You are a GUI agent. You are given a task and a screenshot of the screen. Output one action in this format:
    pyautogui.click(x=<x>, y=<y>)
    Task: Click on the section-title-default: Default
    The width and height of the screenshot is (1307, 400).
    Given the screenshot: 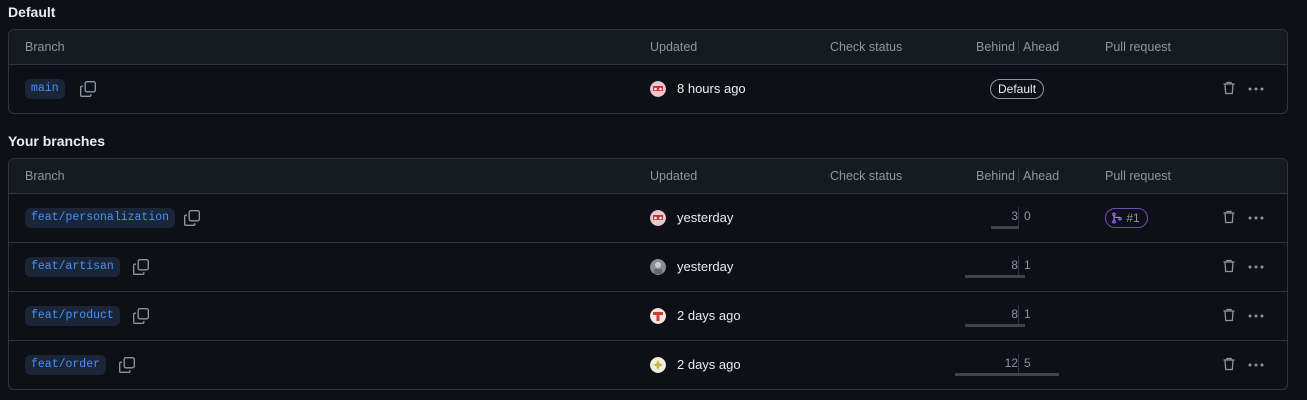 What is the action you would take?
    pyautogui.click(x=32, y=12)
    